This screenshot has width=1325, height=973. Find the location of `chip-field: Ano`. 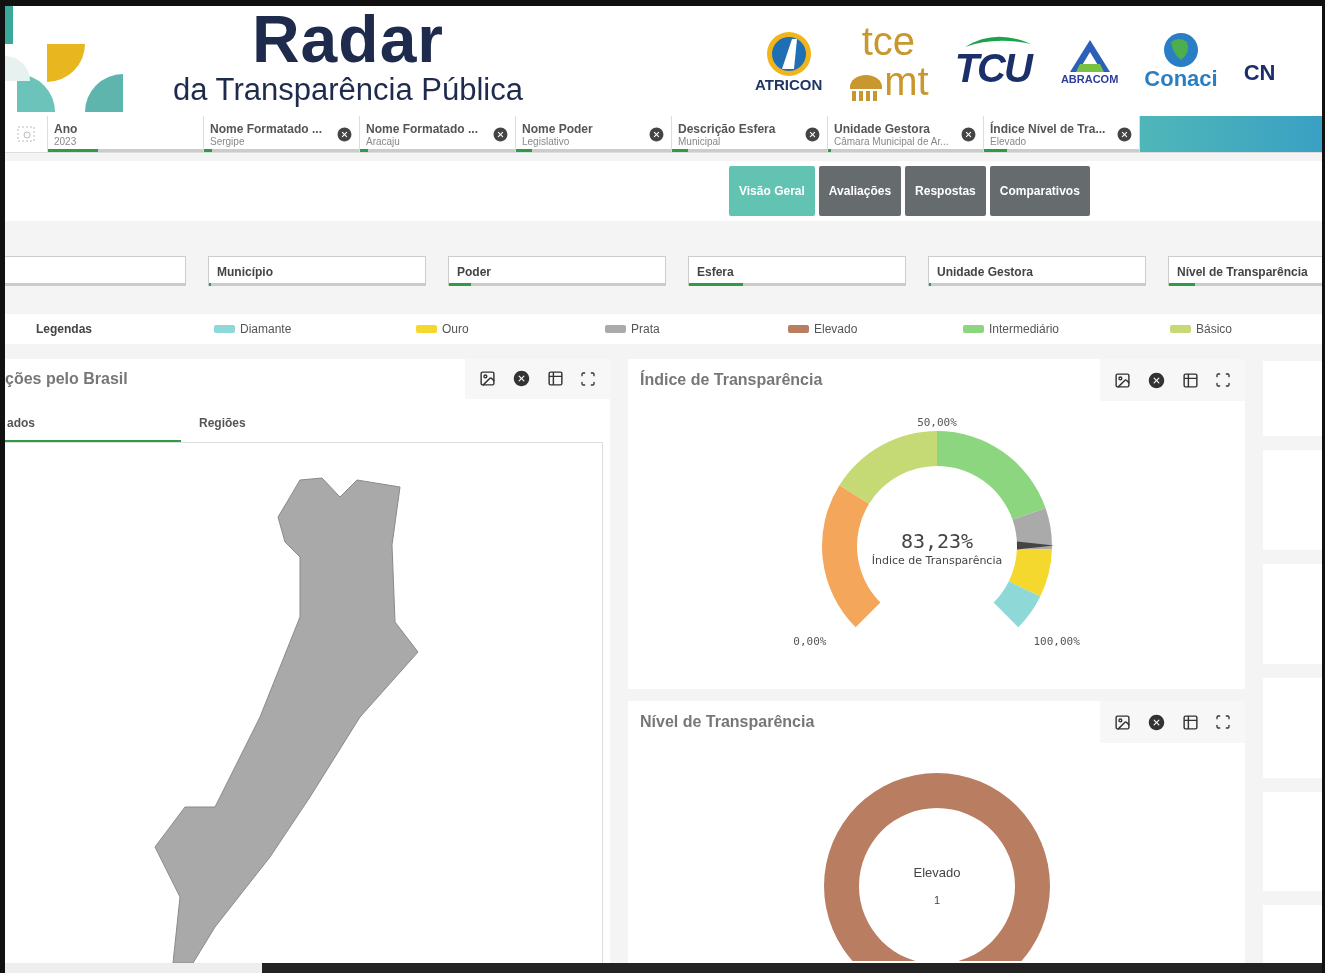

chip-field: Ano is located at coordinates (125, 128).